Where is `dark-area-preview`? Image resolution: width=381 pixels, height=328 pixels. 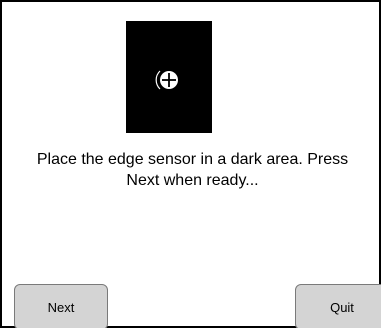
dark-area-preview is located at coordinates (169, 77).